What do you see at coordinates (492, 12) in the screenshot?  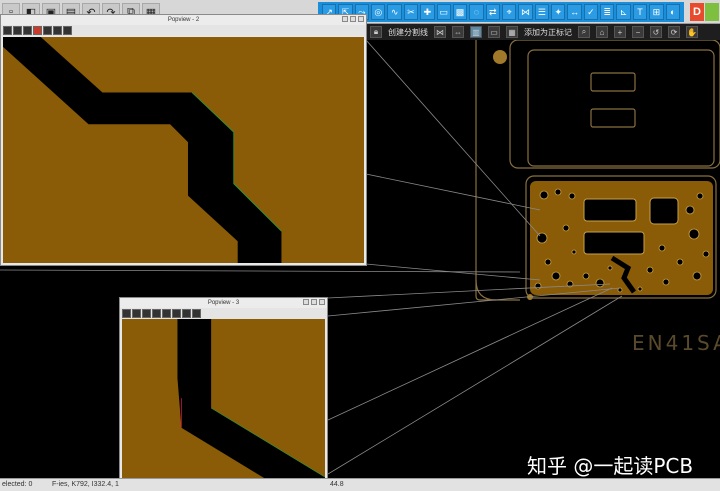 I see `swap-icon: ⇄` at bounding box center [492, 12].